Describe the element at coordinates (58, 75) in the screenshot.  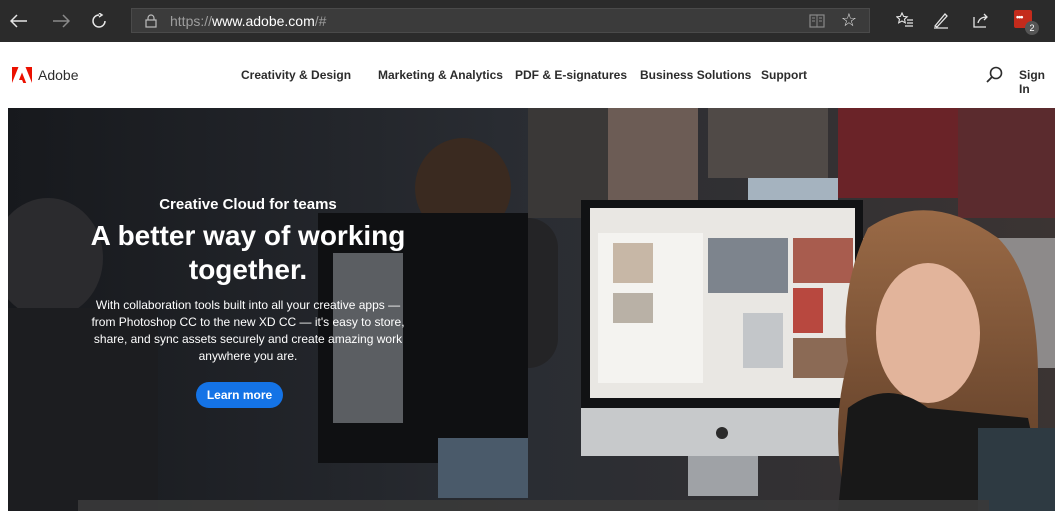
I see `brand-name: Adobe` at that location.